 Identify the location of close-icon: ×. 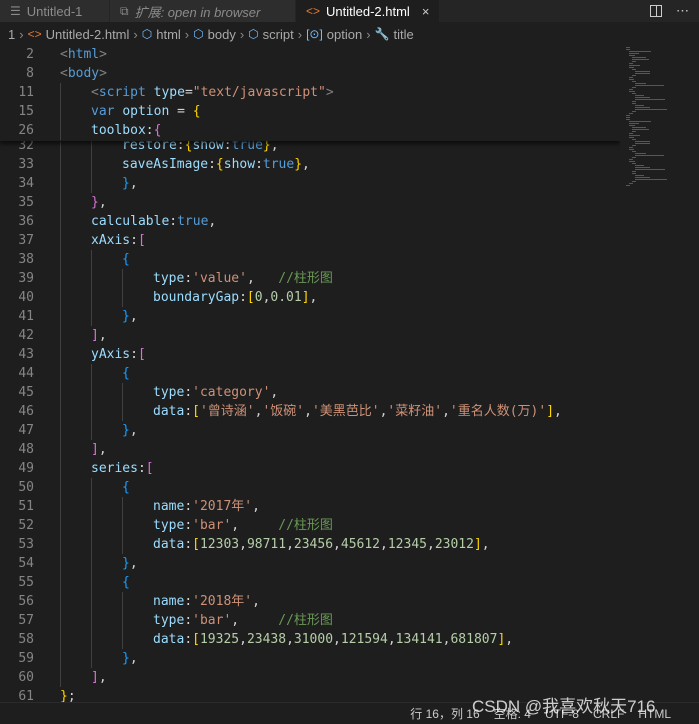
(426, 11).